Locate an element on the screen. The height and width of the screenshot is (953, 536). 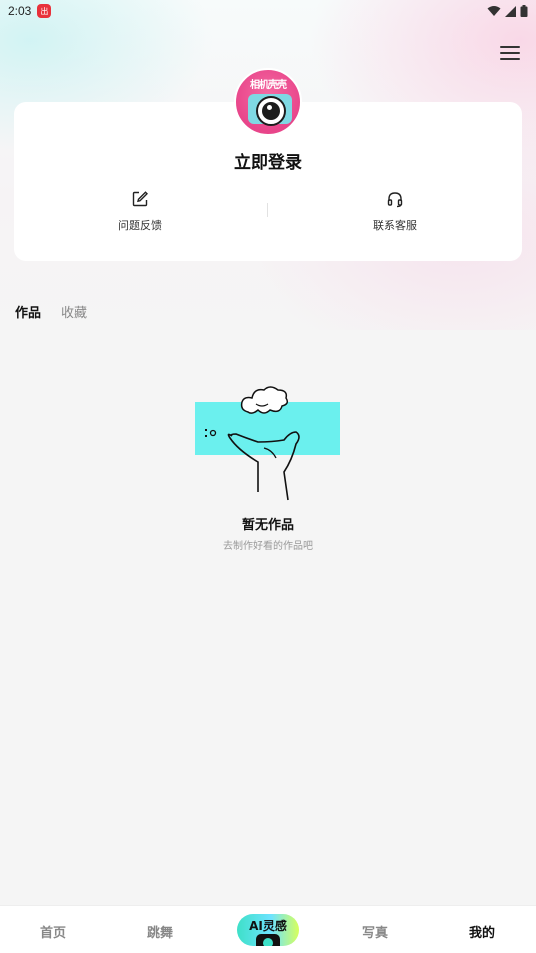
avatar-glint is located at coordinates (269, 107).